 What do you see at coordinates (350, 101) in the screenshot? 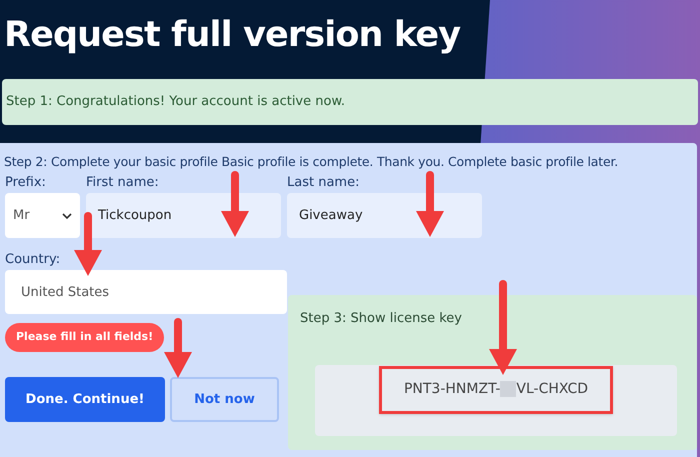
I see `success-banner: Step 1: Congratulations! Your account is active now.` at bounding box center [350, 101].